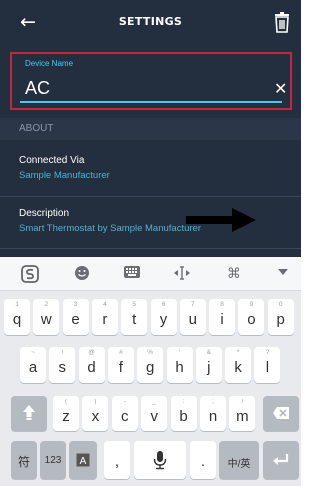  I want to click on key-t: 5t, so click(134, 317).